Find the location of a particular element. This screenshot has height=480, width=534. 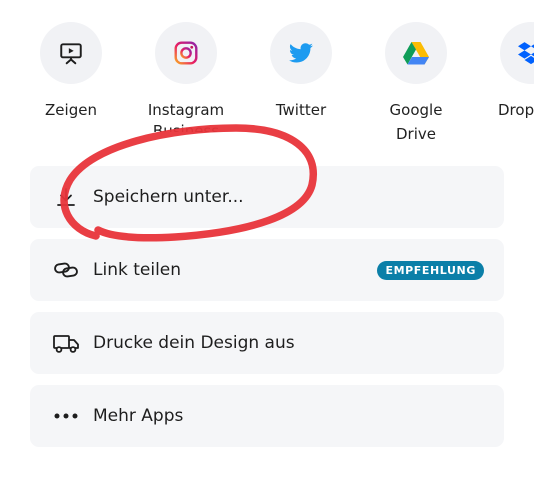

app-present: Zeigen is located at coordinates (71, 72).